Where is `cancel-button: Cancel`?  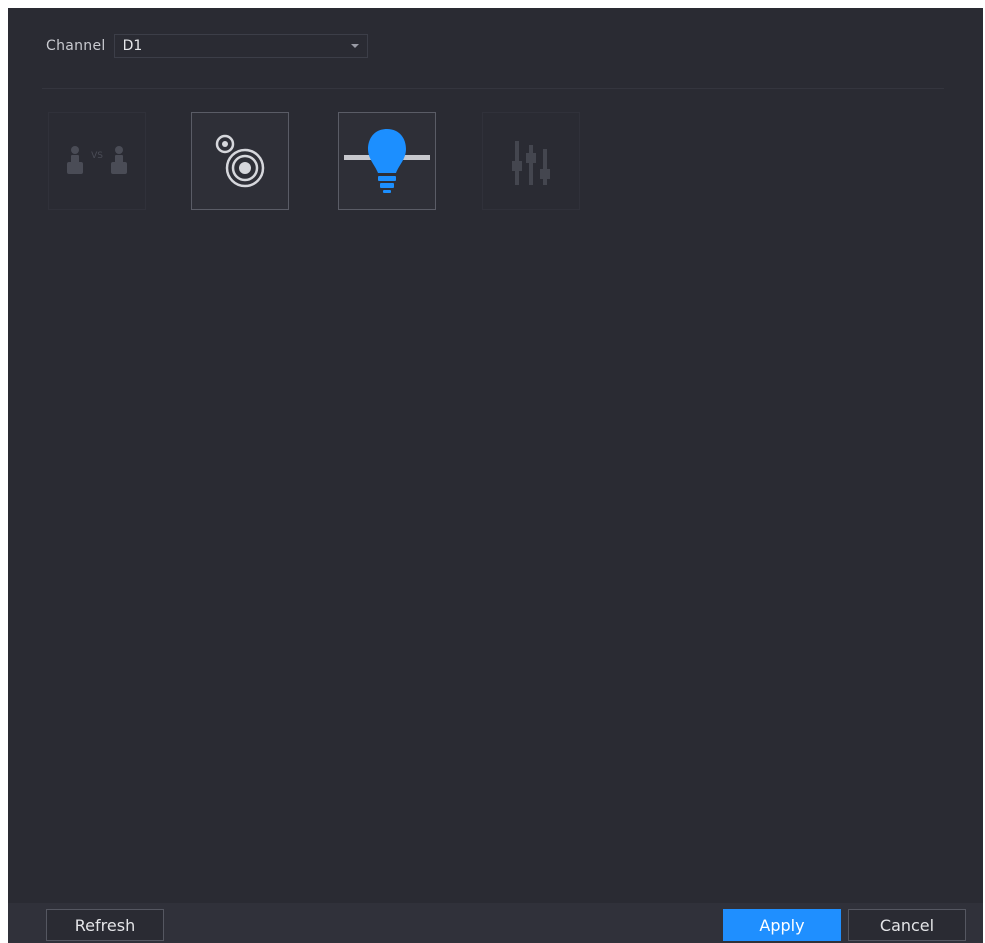 cancel-button: Cancel is located at coordinates (907, 925).